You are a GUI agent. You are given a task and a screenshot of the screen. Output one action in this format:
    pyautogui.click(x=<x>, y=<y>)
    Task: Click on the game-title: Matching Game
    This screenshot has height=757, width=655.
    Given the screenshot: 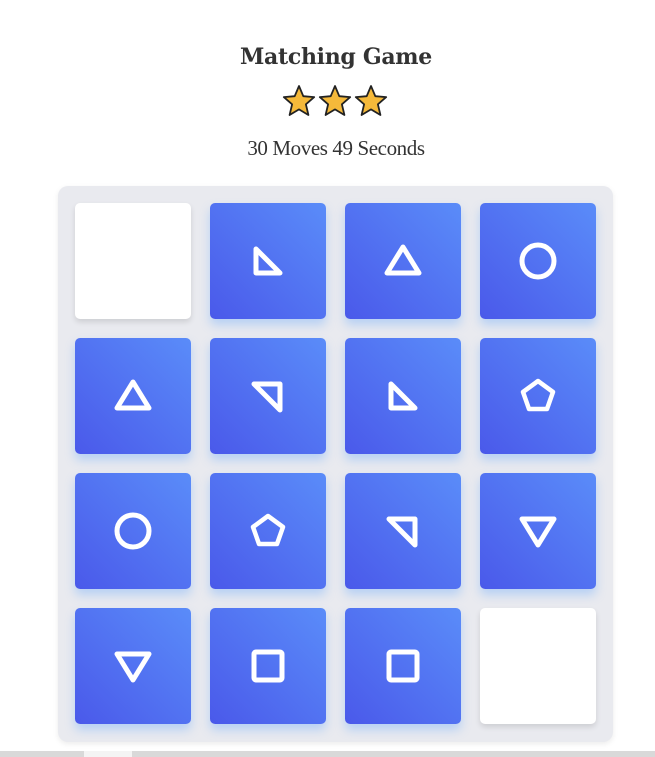 What is the action you would take?
    pyautogui.click(x=336, y=57)
    